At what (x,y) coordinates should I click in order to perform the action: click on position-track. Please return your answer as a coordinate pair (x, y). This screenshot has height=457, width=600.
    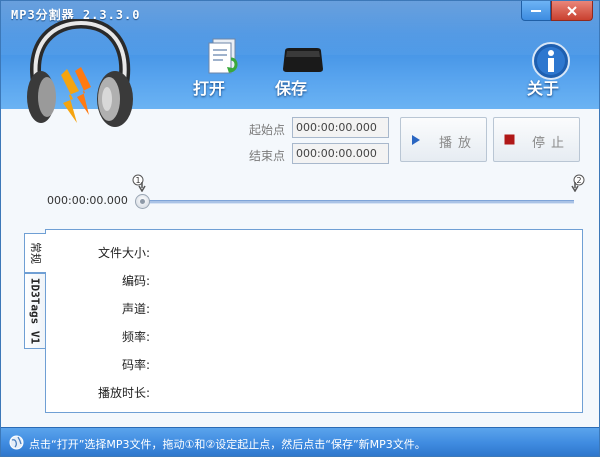
    Looking at the image, I should click on (357, 202).